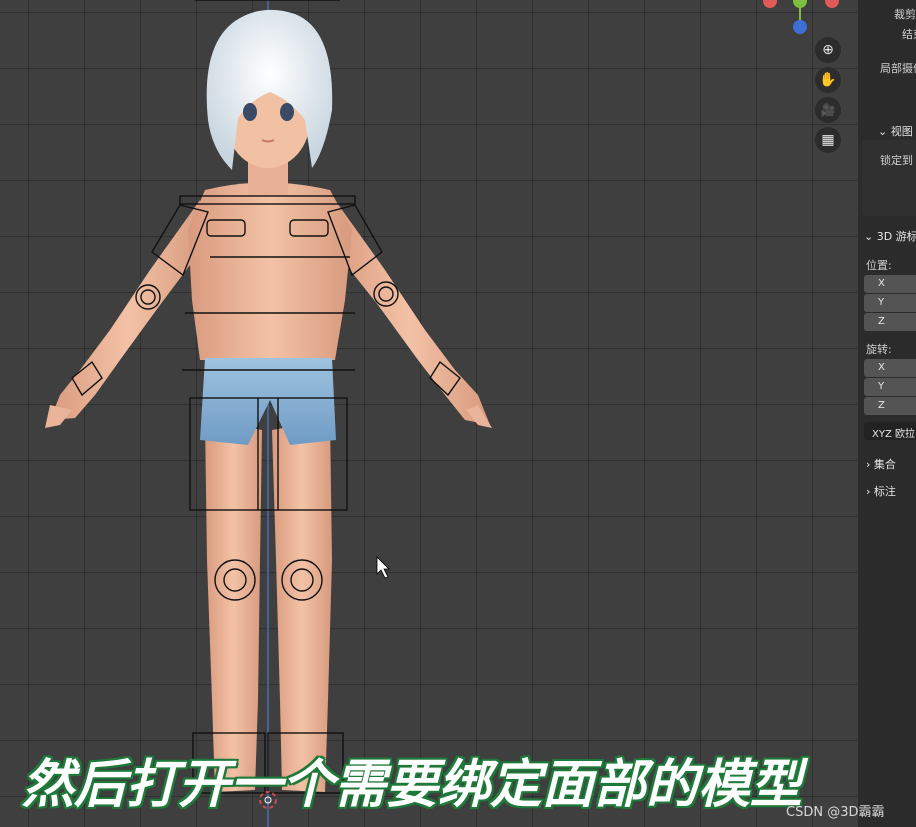 This screenshot has height=827, width=916. I want to click on collection-section-header: › 集合, so click(881, 464).